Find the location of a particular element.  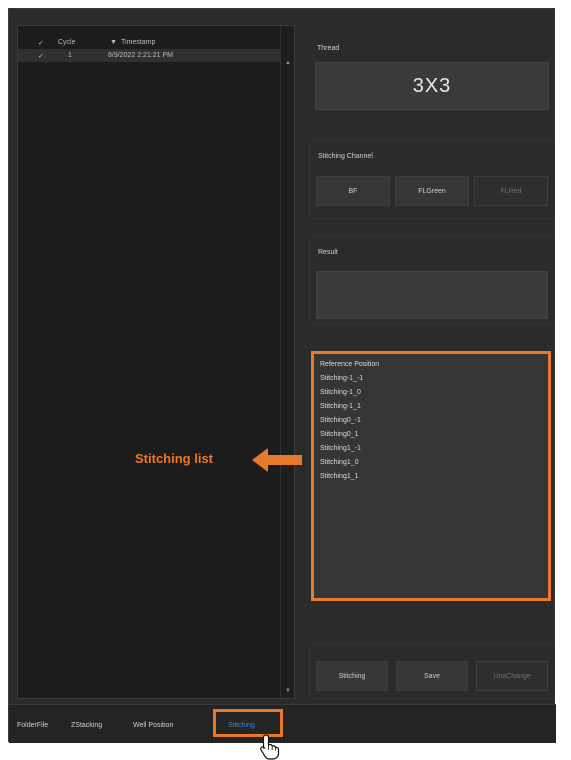

stitching-channel-group: Stitching Channel BF FLGreen FLRed is located at coordinates (432, 179).